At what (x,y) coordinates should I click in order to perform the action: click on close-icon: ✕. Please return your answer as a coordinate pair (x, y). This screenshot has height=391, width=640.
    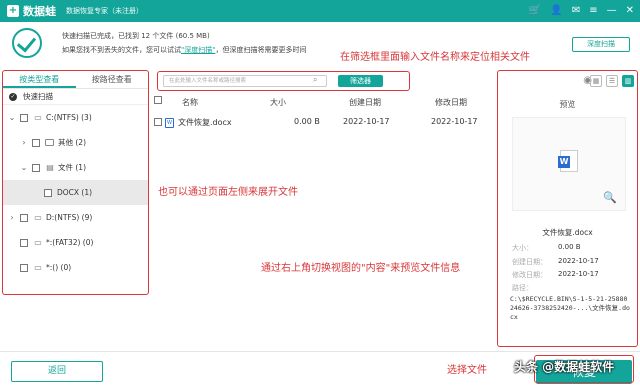
    Looking at the image, I should click on (630, 11).